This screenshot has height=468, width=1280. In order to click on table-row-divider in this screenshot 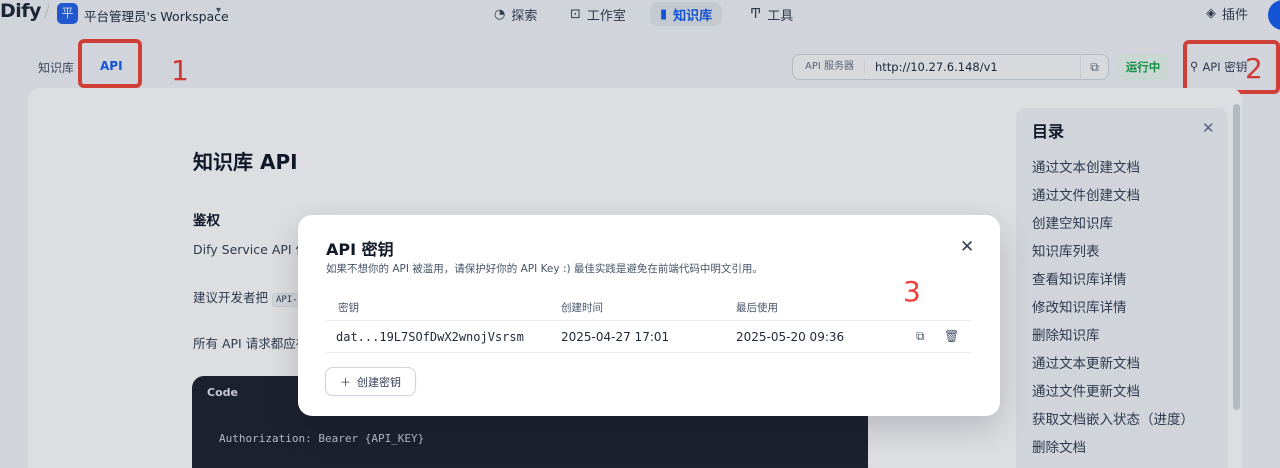, I will do `click(648, 352)`.